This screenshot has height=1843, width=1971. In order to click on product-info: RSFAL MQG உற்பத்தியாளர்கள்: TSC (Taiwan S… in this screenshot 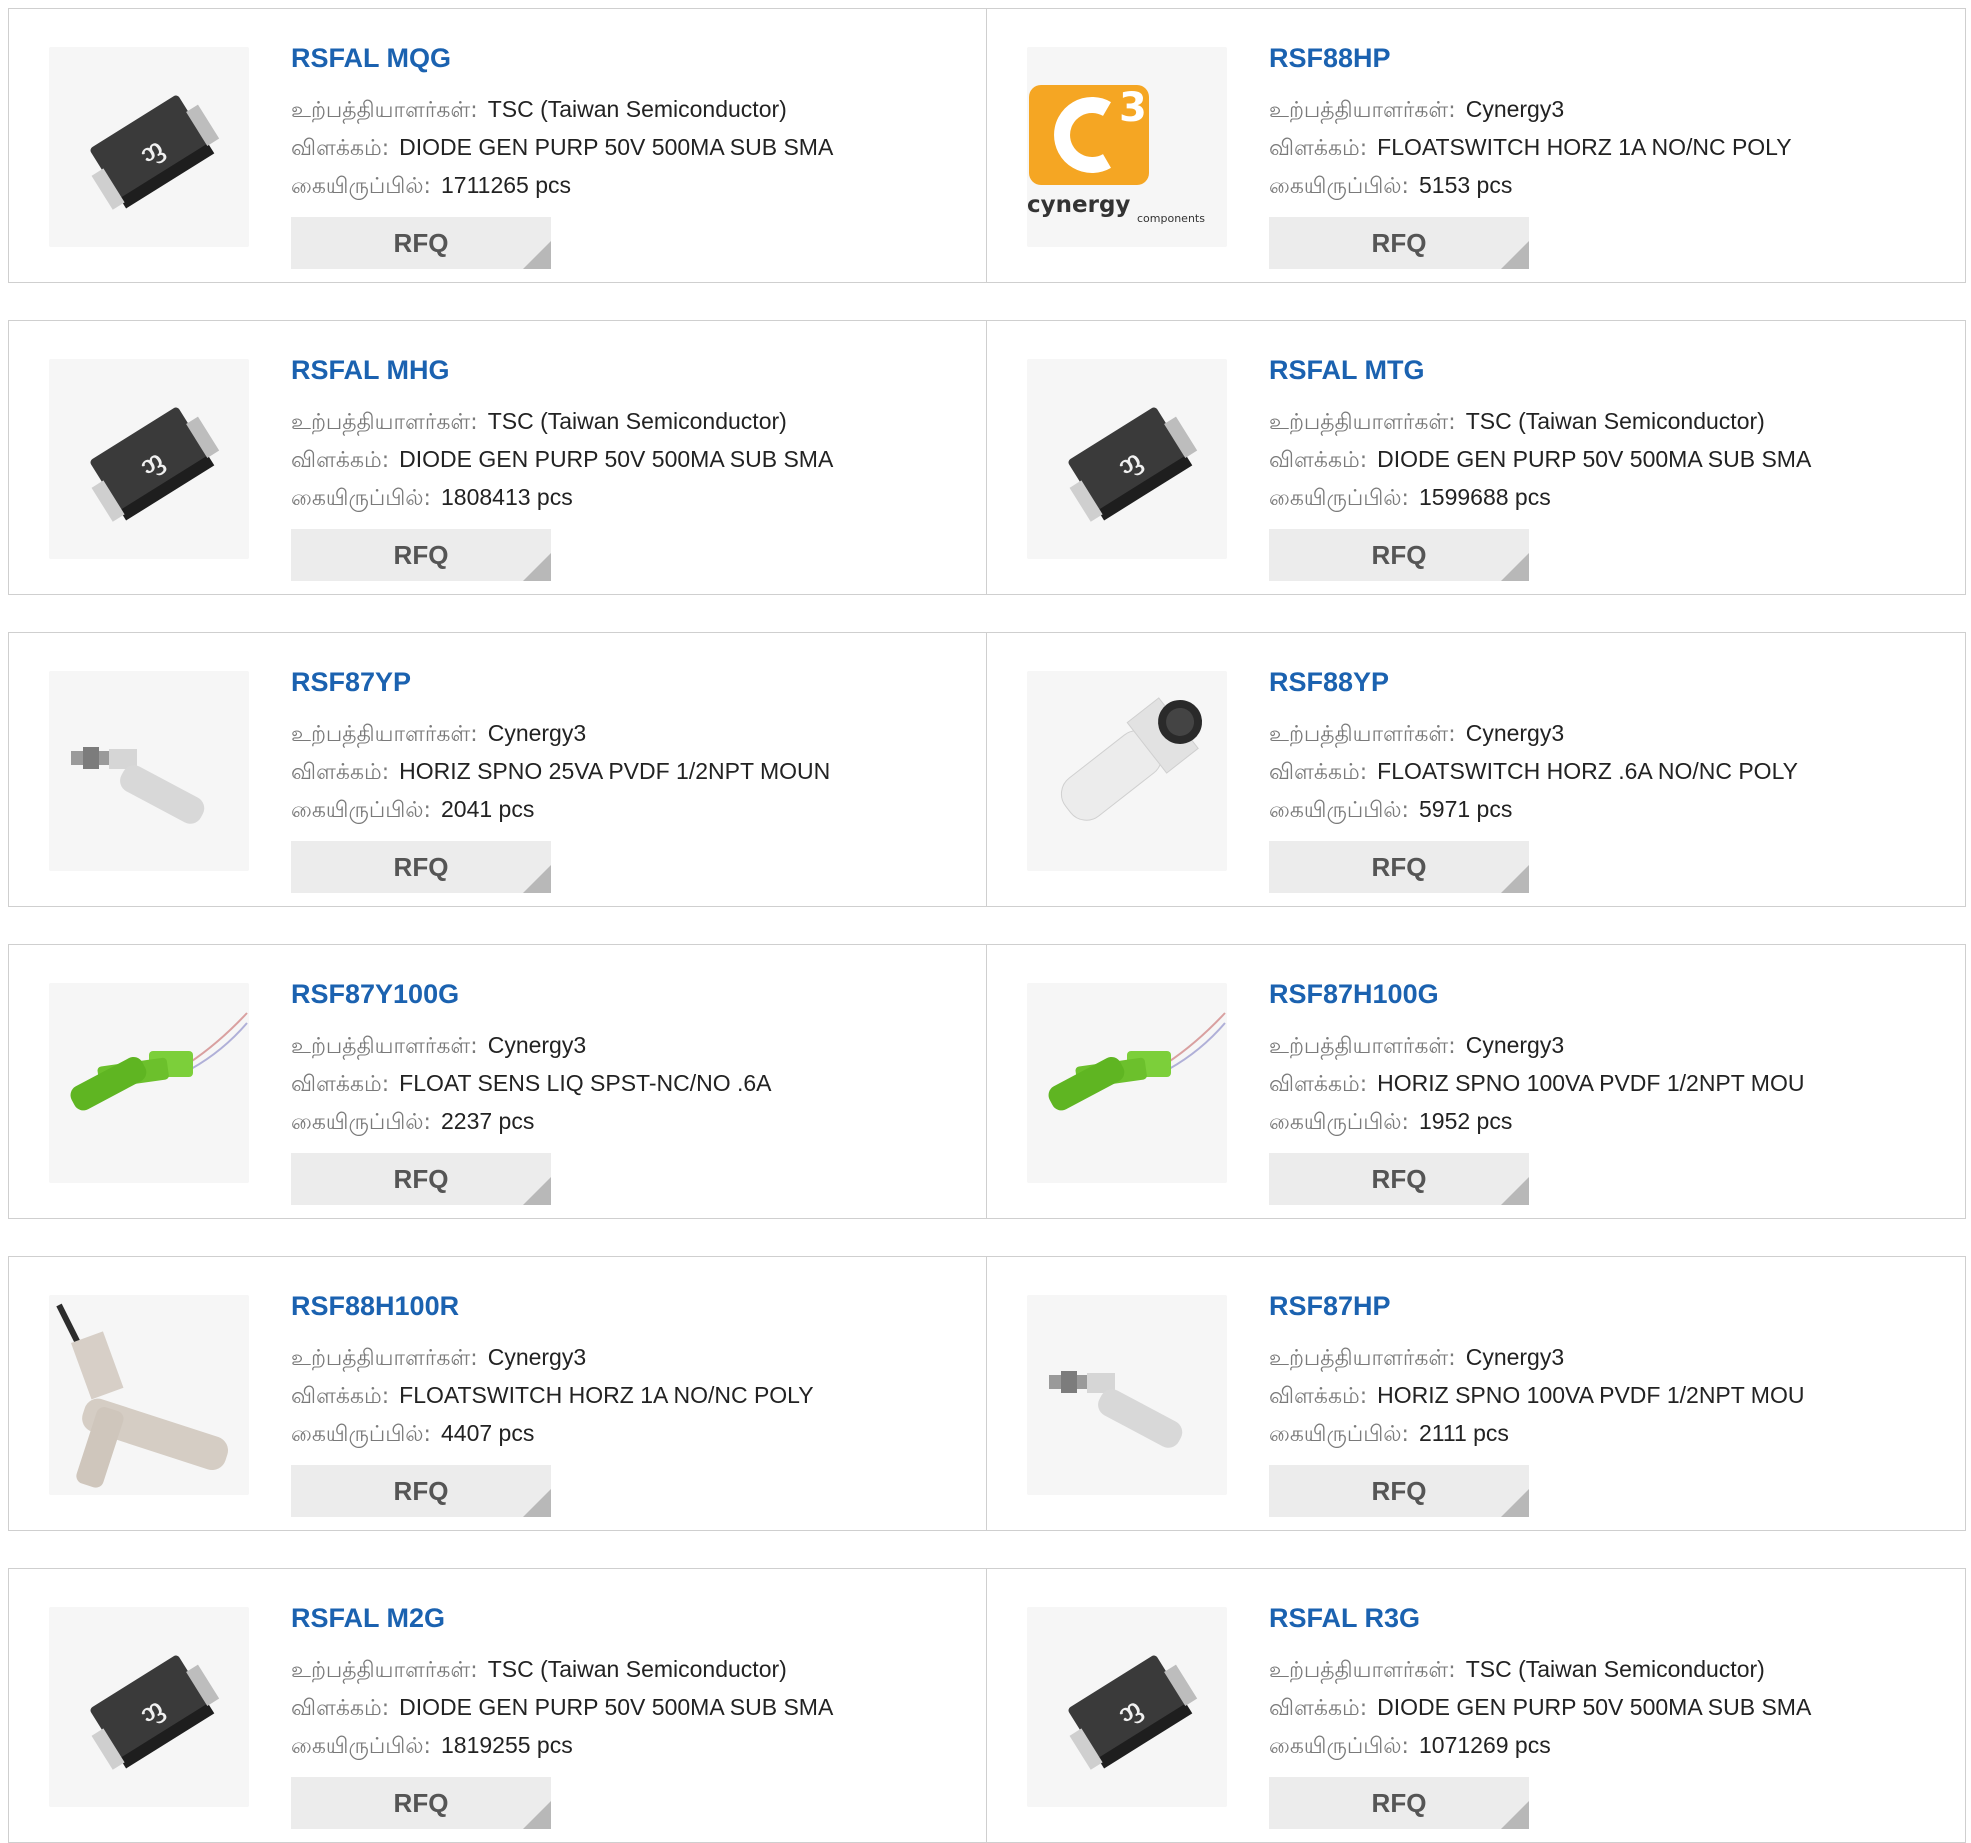, I will do `click(633, 156)`.